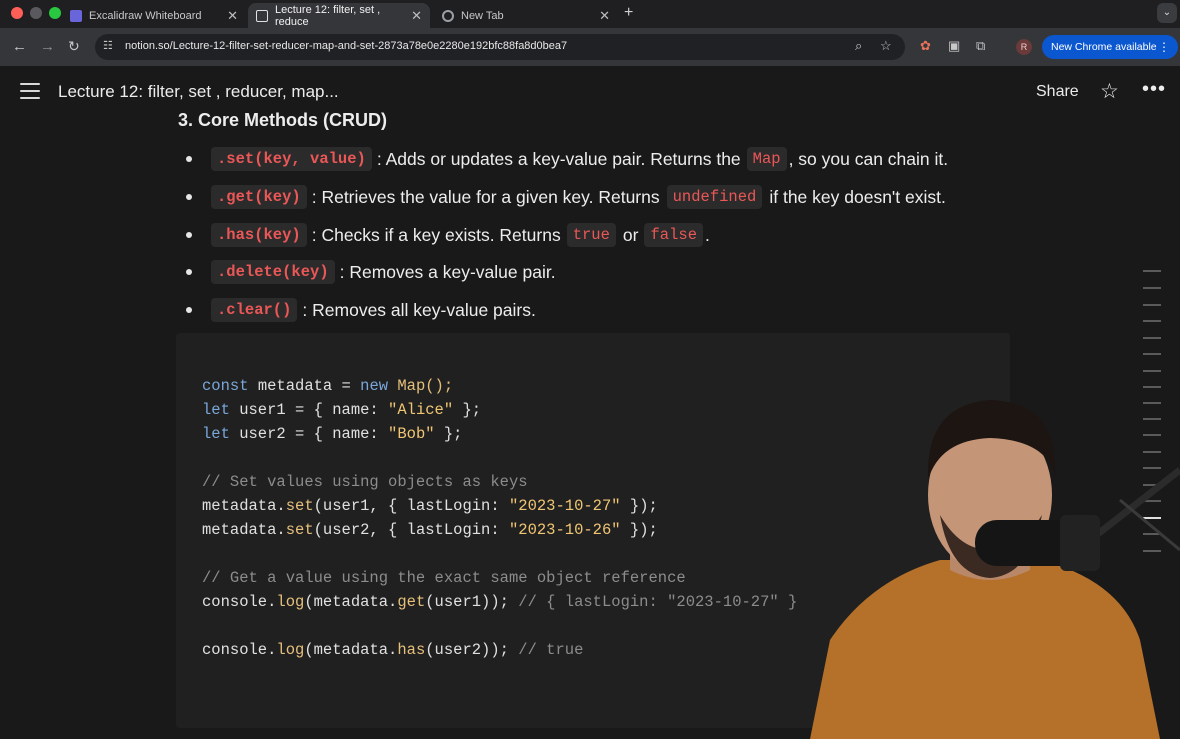 The width and height of the screenshot is (1180, 739). I want to click on profile-avatar: R, so click(1024, 47).